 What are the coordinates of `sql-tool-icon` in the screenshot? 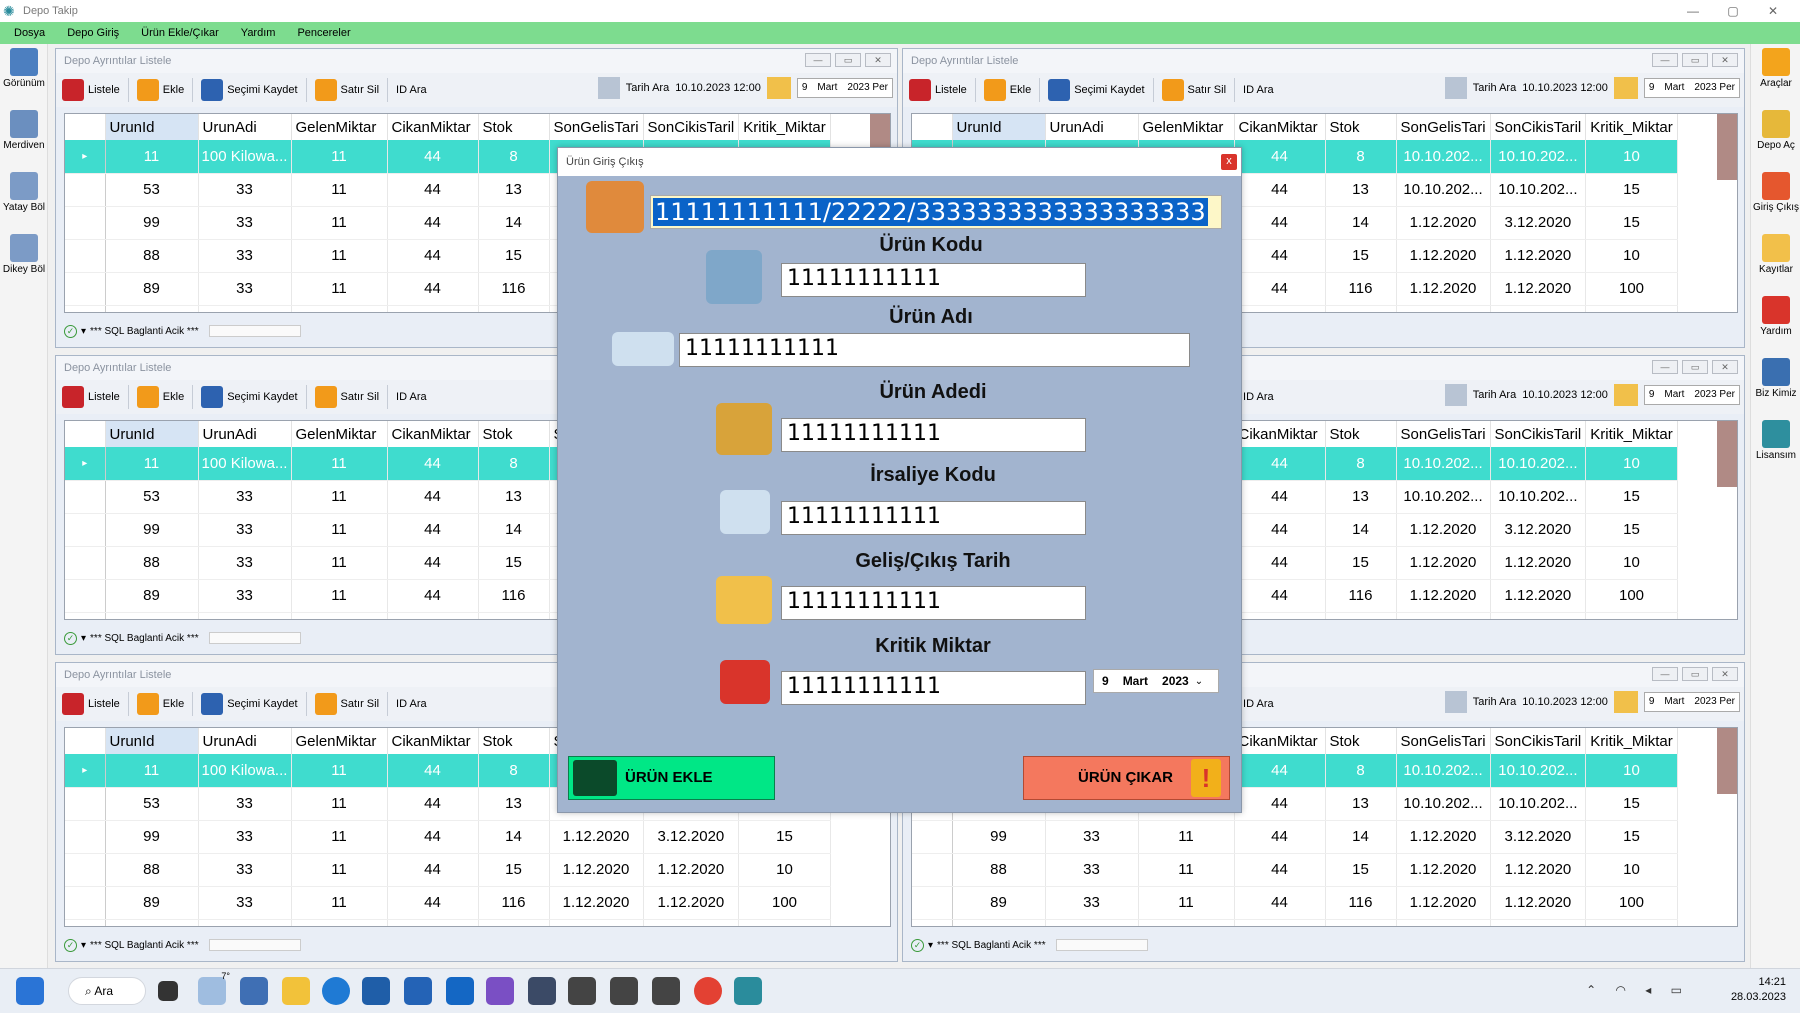 It's located at (542, 991).